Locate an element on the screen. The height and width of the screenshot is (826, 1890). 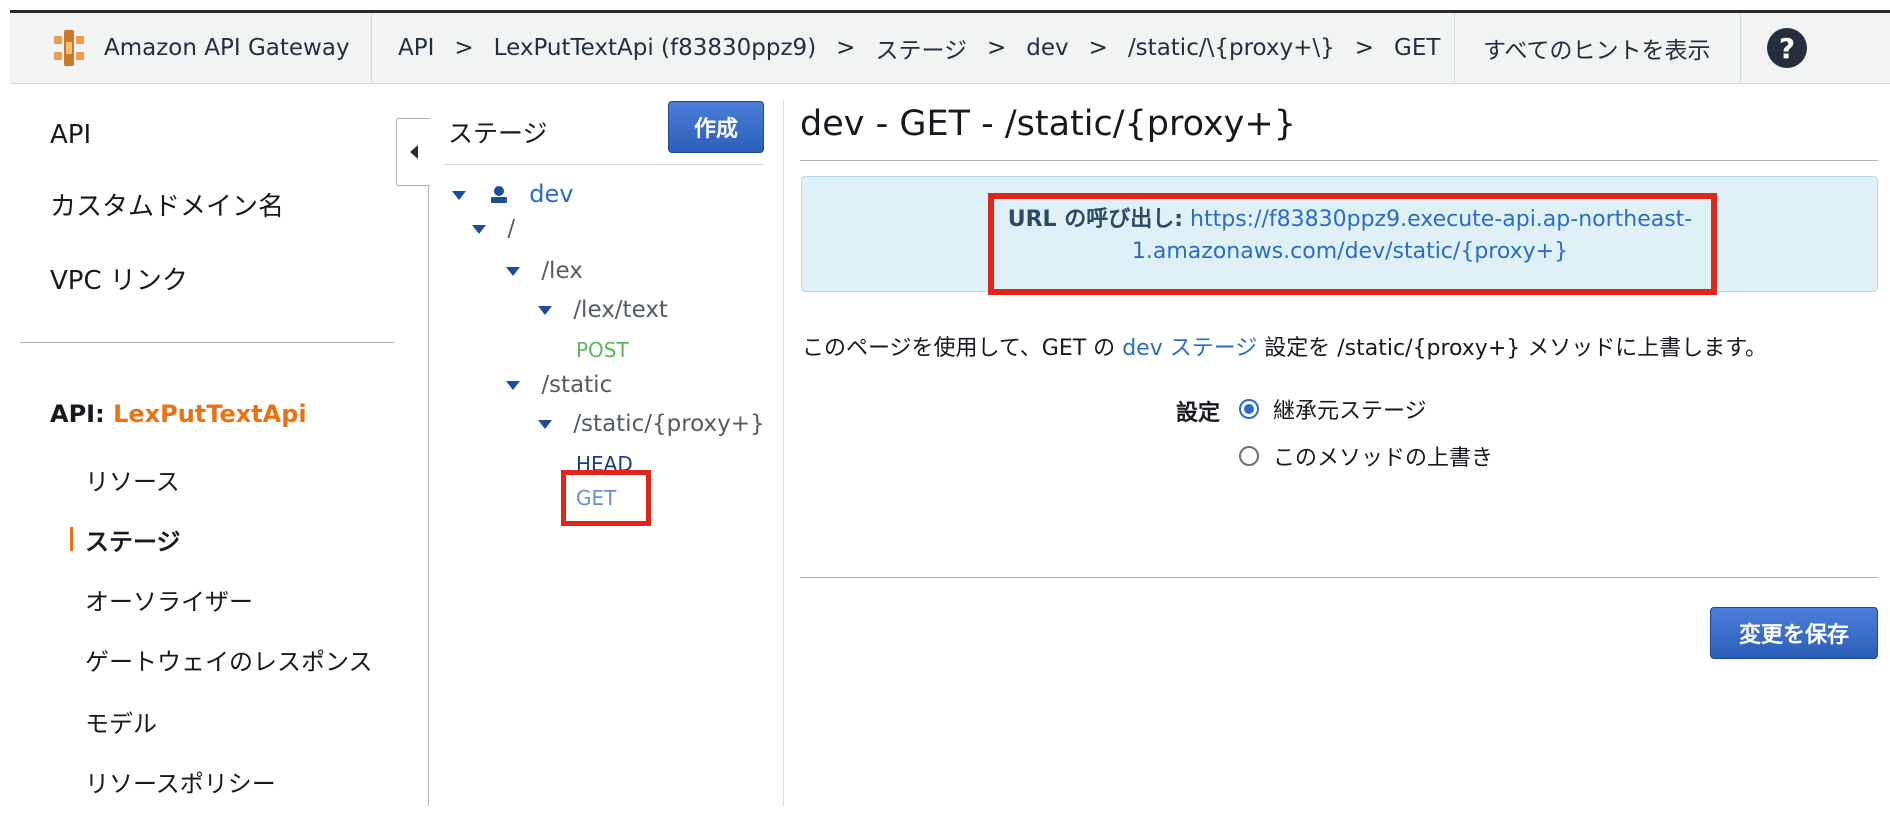
api-gateway-logo-icon is located at coordinates (69, 48).